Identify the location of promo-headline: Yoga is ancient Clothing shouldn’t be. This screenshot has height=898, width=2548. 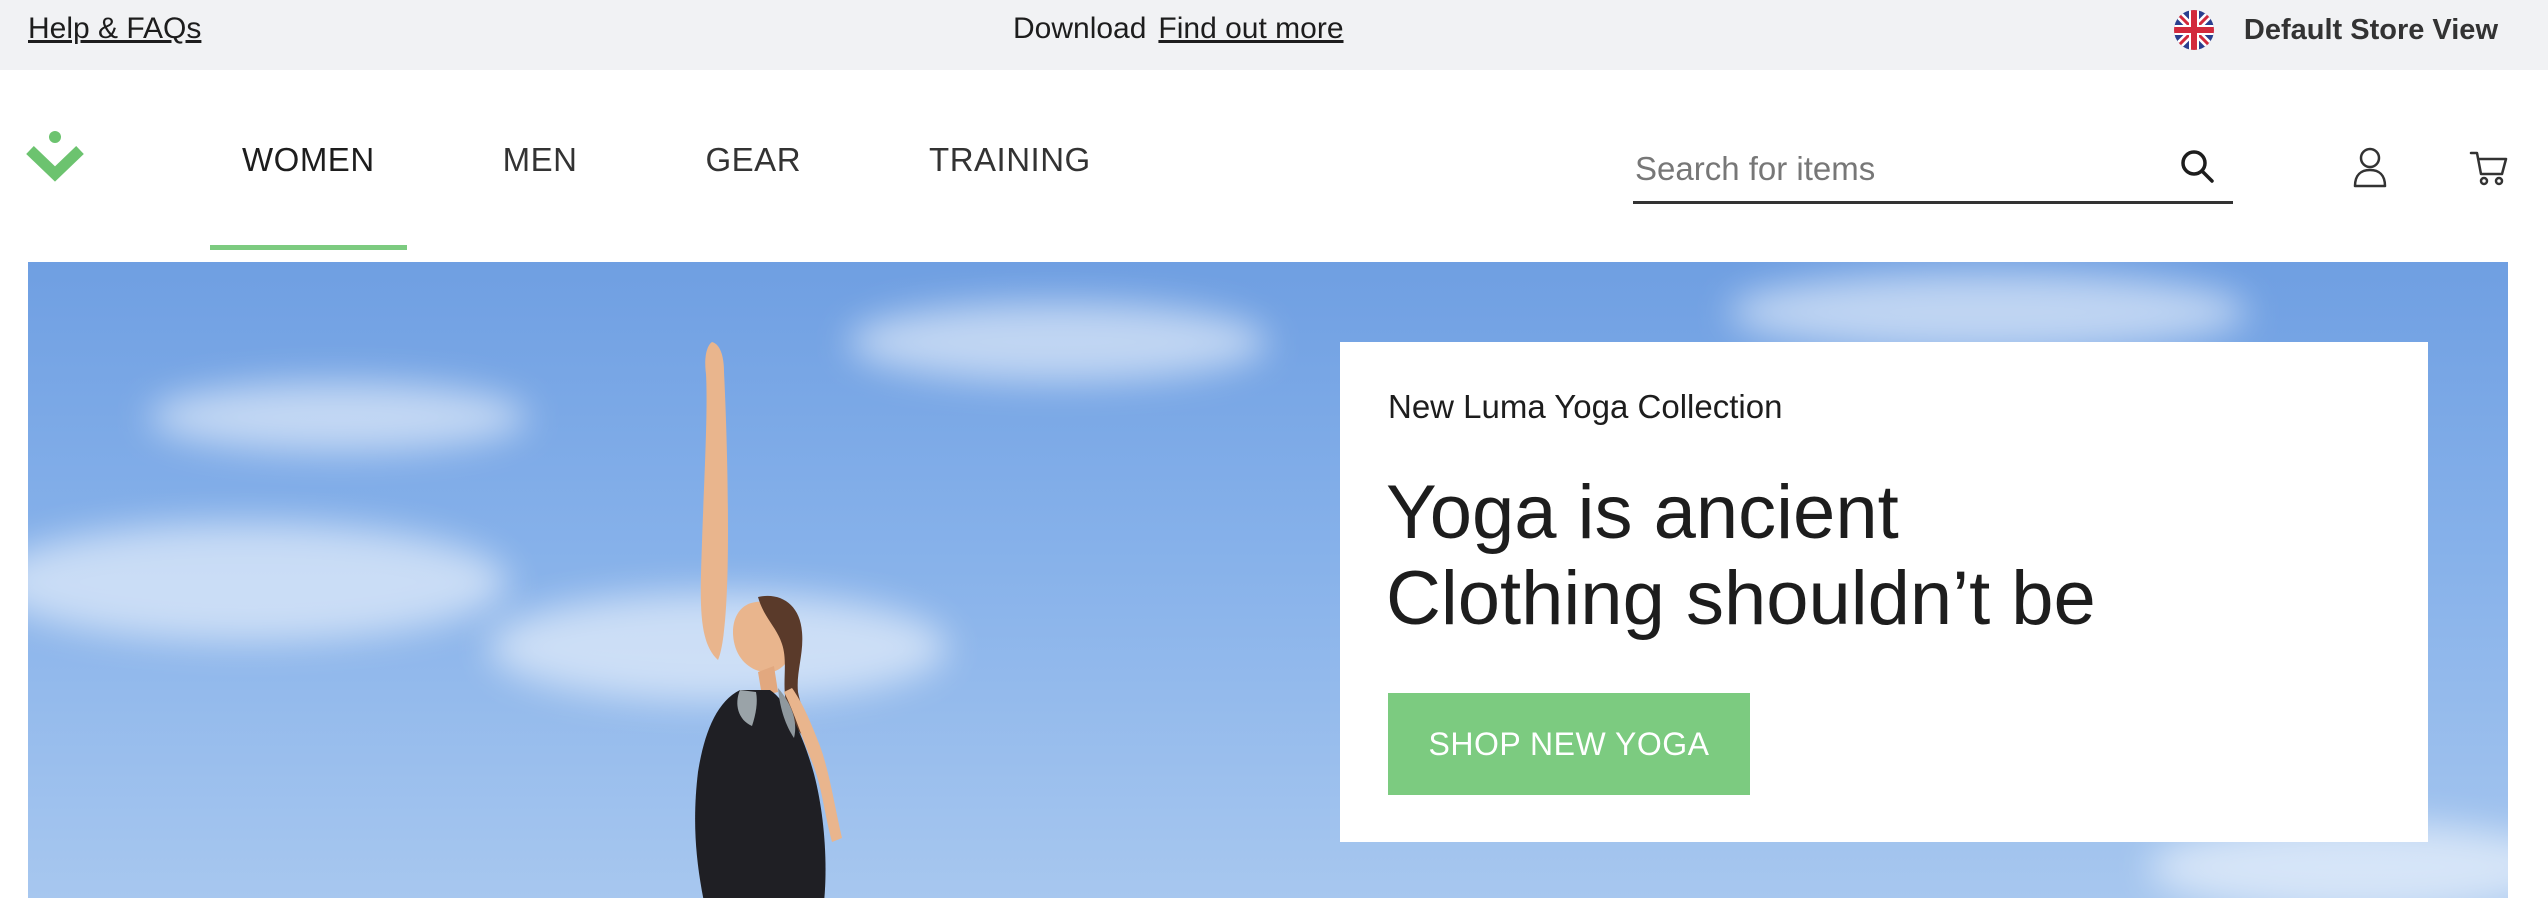
(1741, 556).